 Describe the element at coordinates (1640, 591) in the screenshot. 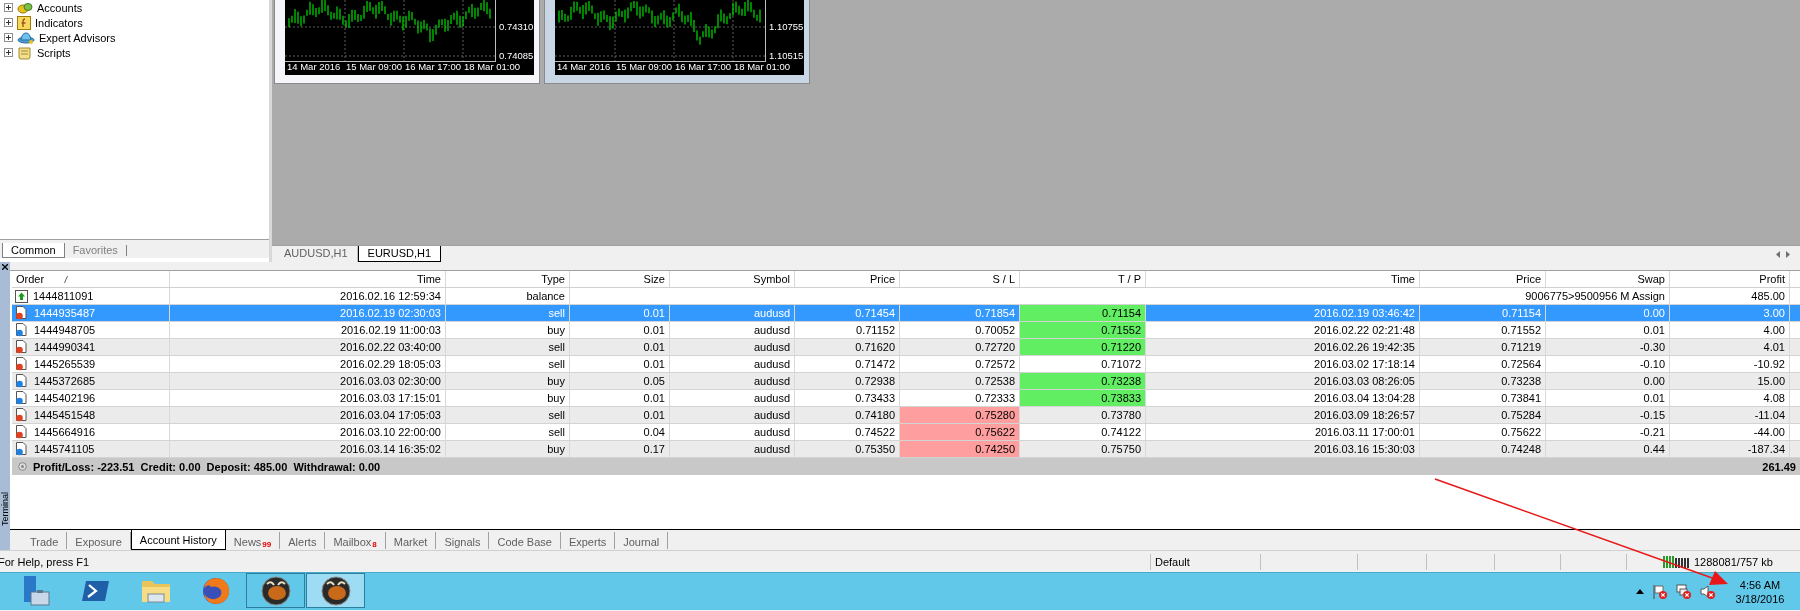

I see `show-hidden-icon` at that location.